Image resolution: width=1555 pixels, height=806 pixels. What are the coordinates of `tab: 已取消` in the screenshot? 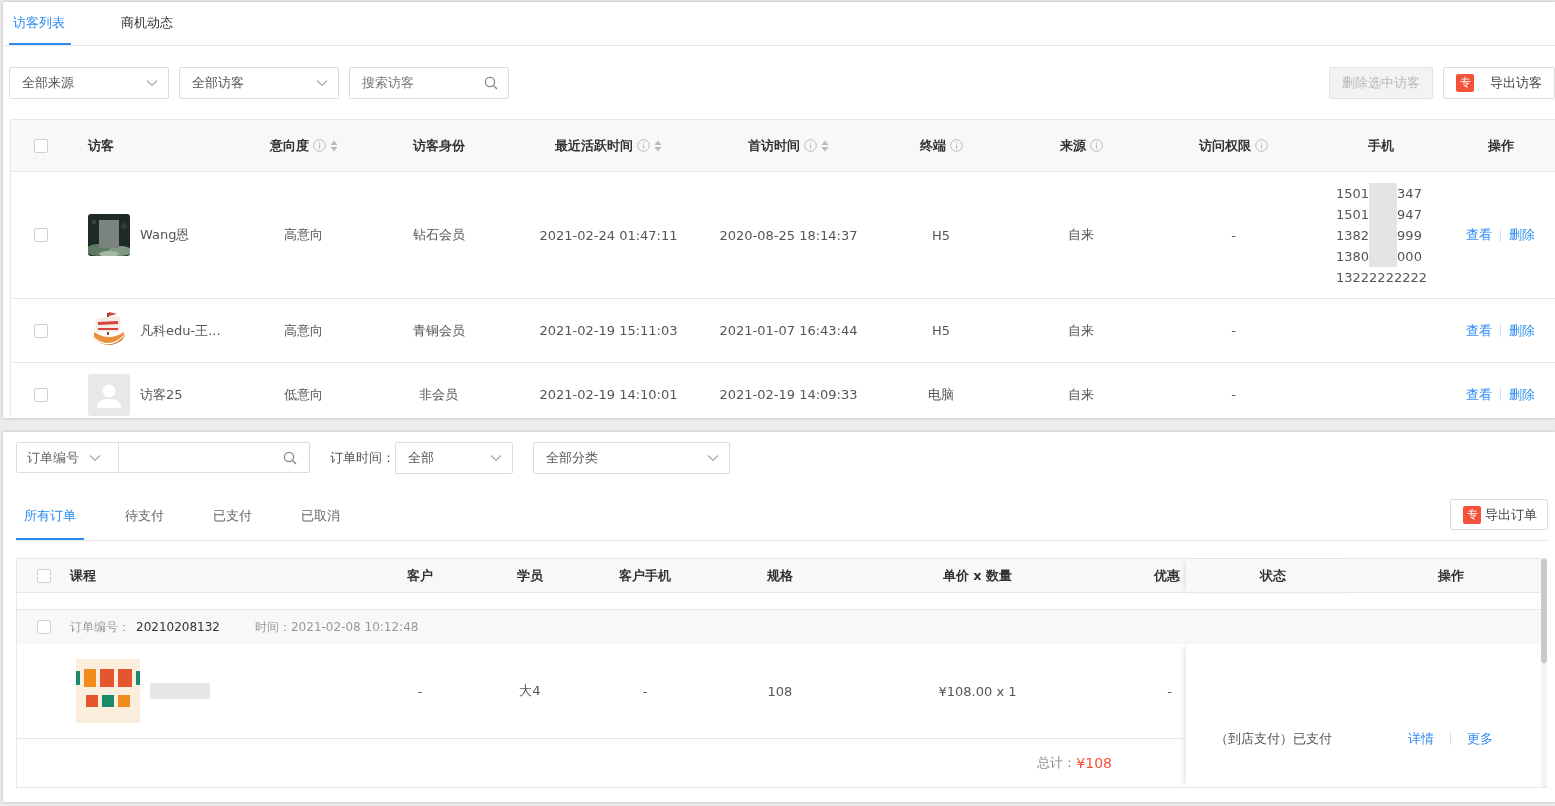 It's located at (320, 523).